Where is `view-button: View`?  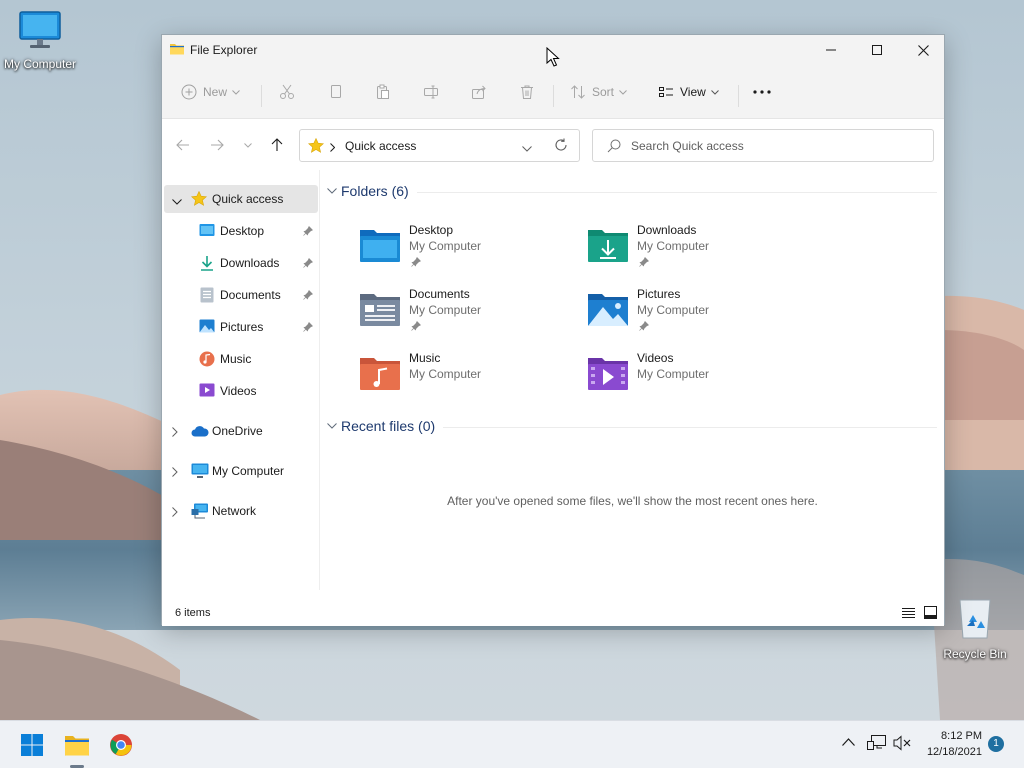
view-button: View is located at coordinates (688, 92).